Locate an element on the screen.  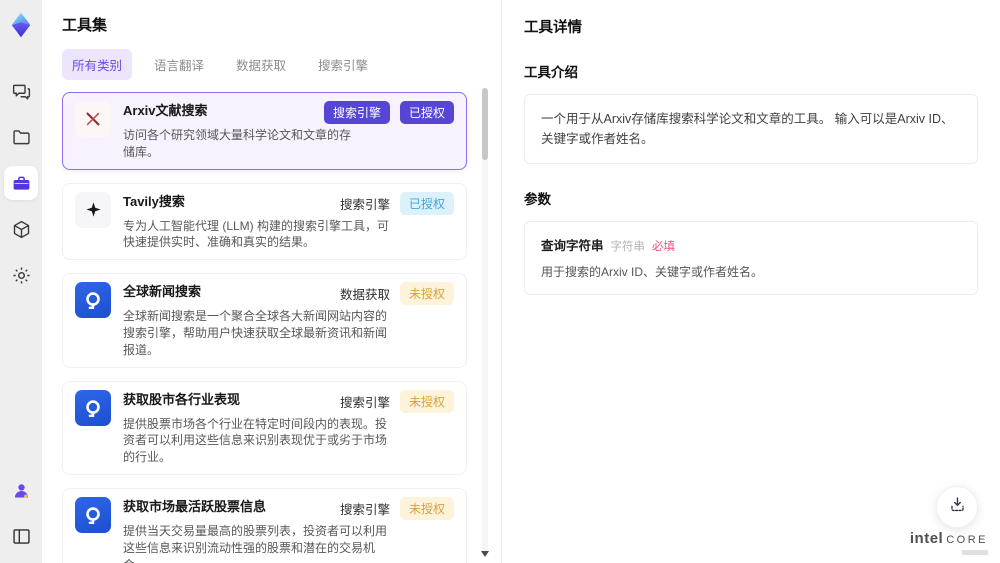
scrollbar-track is located at coordinates (485, 322).